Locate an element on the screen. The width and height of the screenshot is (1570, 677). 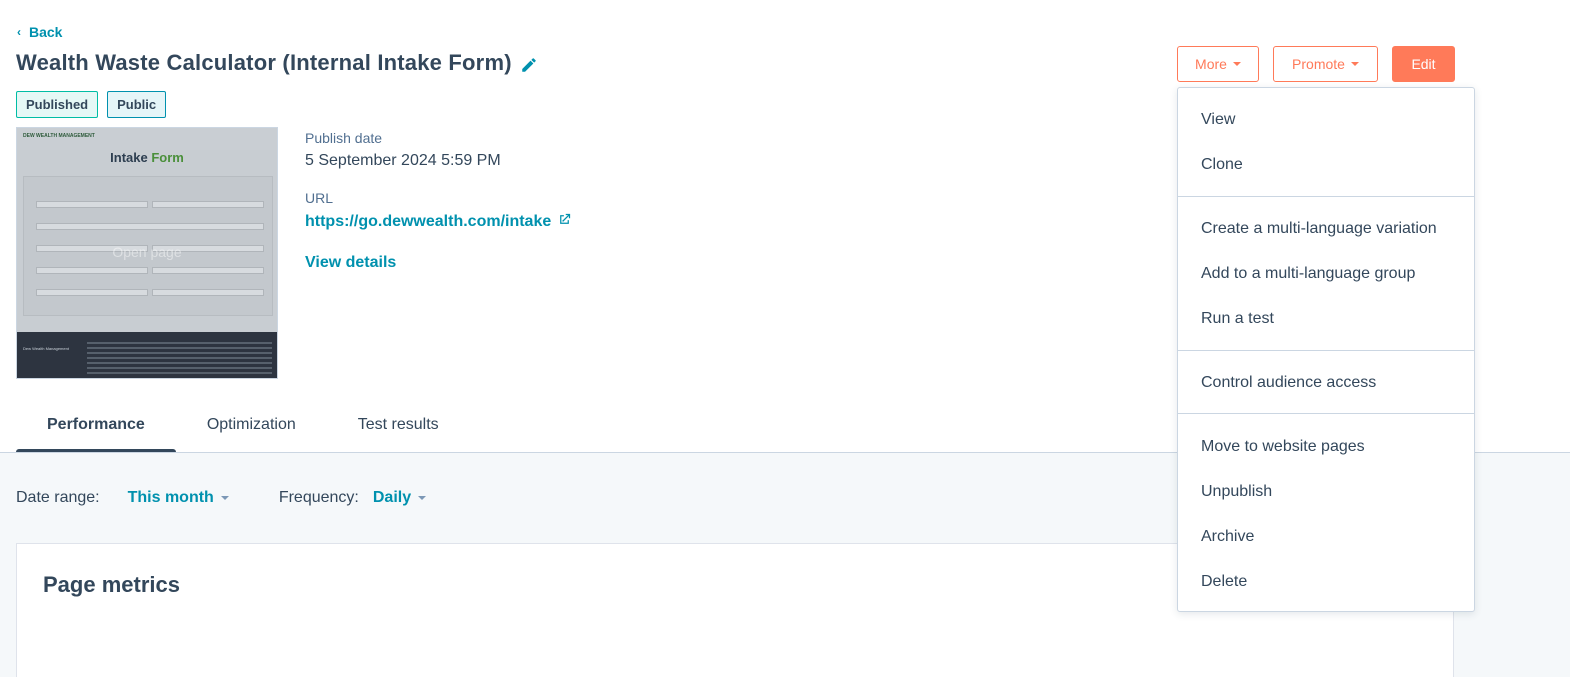
menu-item-view: View is located at coordinates (1218, 120).